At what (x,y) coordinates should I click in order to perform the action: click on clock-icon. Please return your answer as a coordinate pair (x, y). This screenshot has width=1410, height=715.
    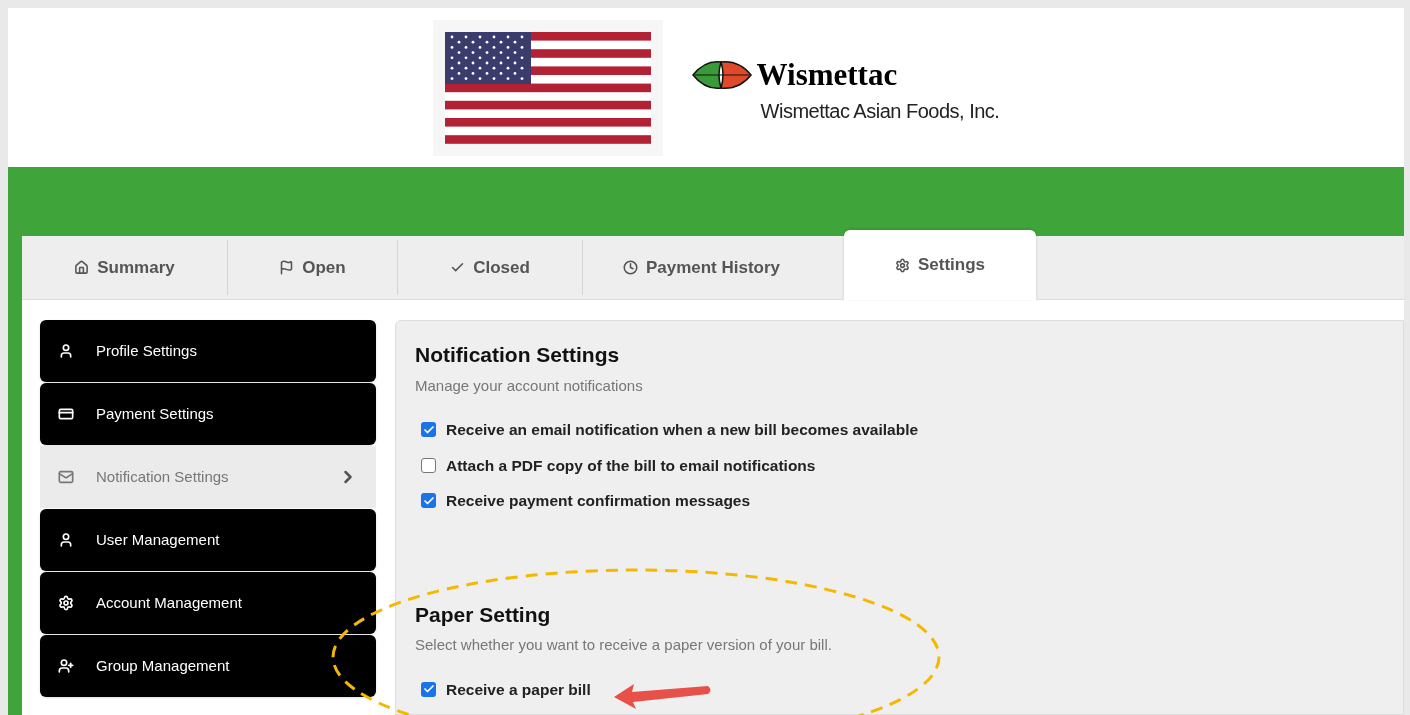
    Looking at the image, I should click on (630, 267).